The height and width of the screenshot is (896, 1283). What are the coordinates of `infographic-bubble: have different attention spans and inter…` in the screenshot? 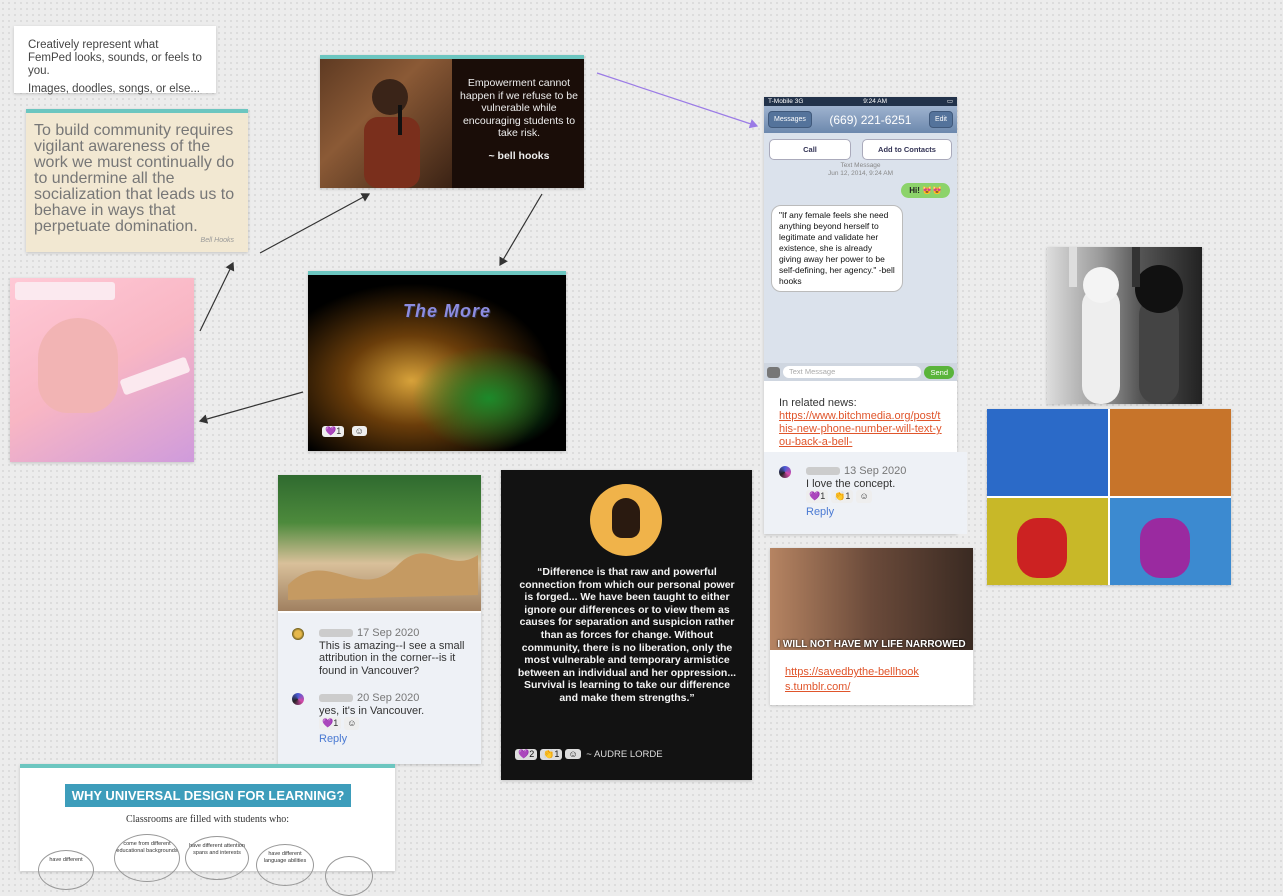 It's located at (217, 858).